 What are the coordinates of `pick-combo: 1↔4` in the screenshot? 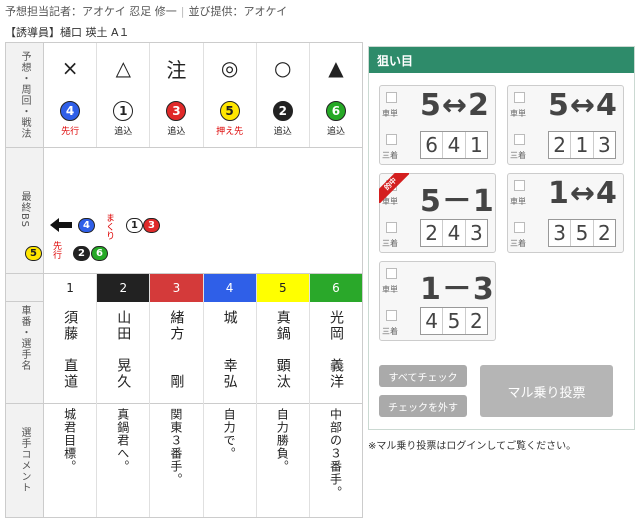 It's located at (583, 193).